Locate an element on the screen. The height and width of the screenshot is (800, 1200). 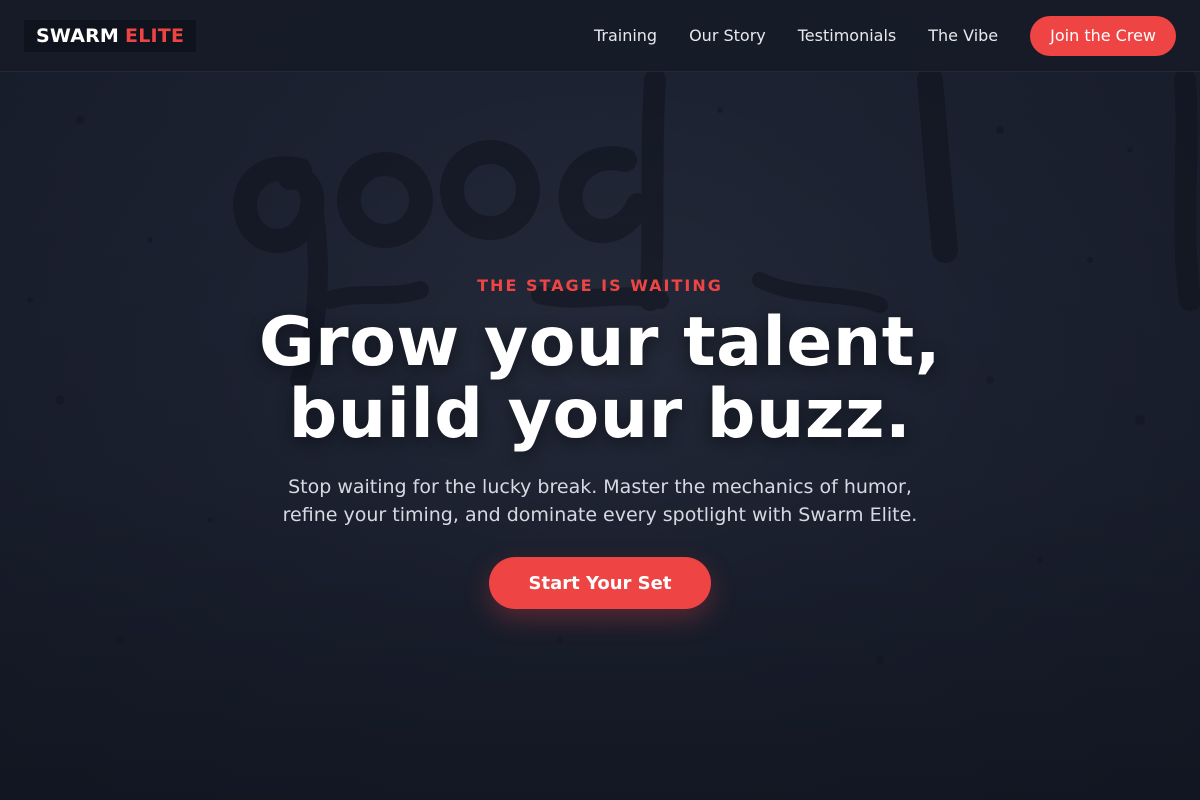
nav-link-the-vibe: The Vibe is located at coordinates (963, 35).